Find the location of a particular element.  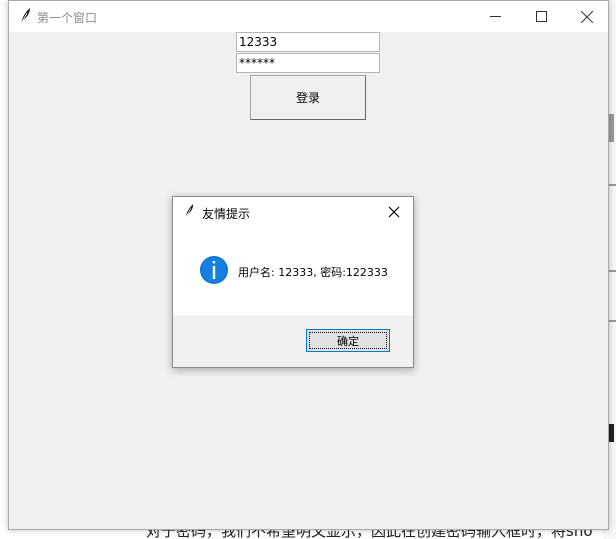

minimize-button is located at coordinates (495, 16).